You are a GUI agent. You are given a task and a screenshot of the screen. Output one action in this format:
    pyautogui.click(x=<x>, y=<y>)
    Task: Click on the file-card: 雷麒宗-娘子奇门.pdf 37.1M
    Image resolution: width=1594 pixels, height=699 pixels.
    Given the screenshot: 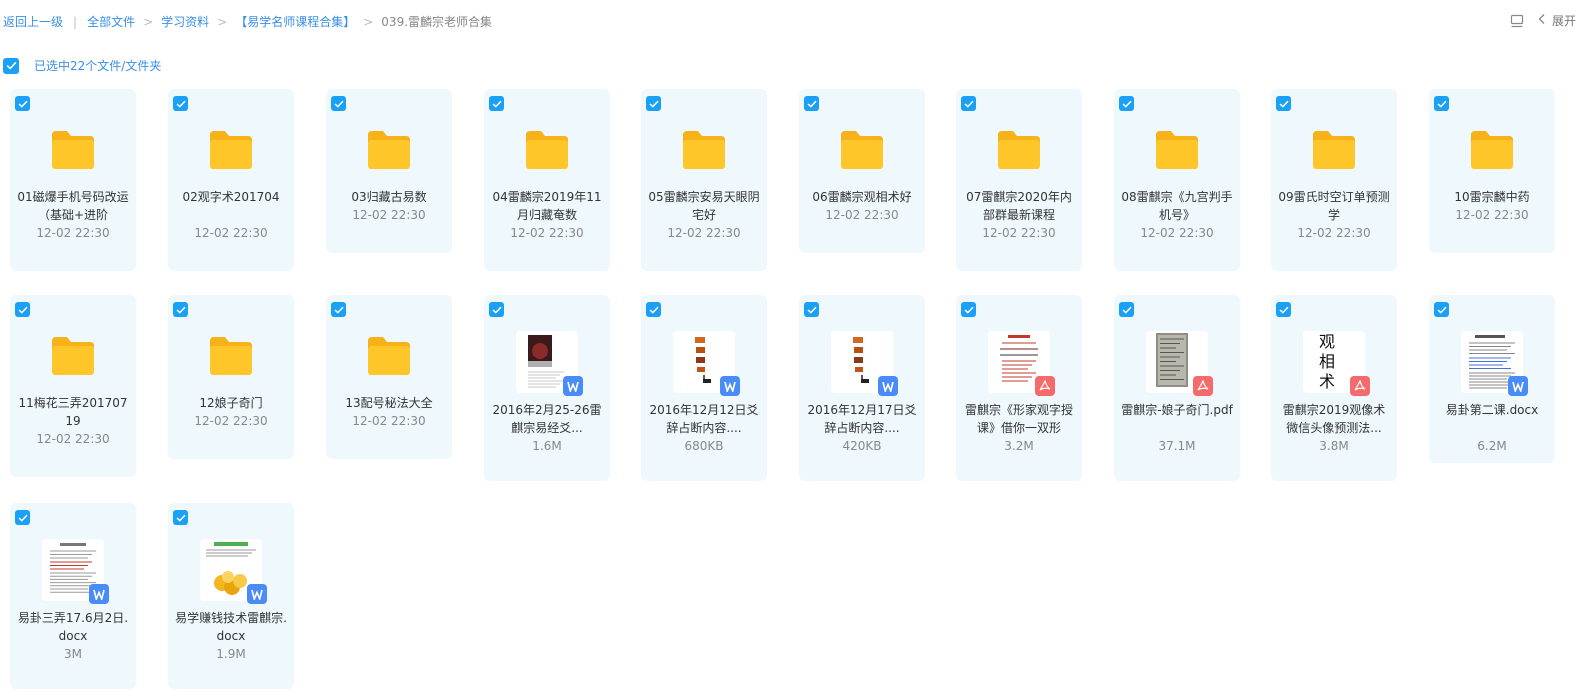 What is the action you would take?
    pyautogui.click(x=1177, y=388)
    